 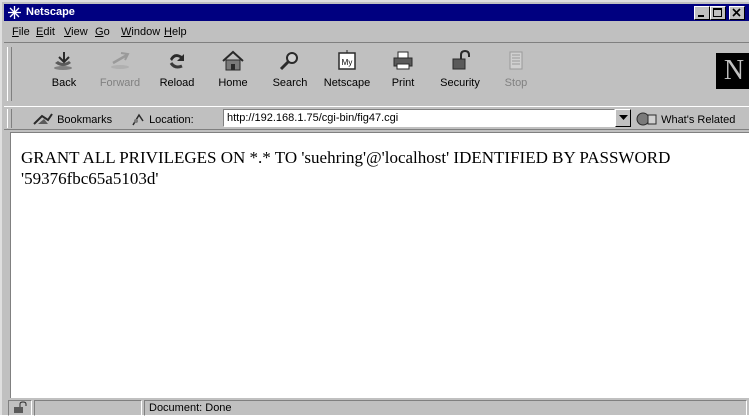 I want to click on menu-file: File, so click(x=21, y=32).